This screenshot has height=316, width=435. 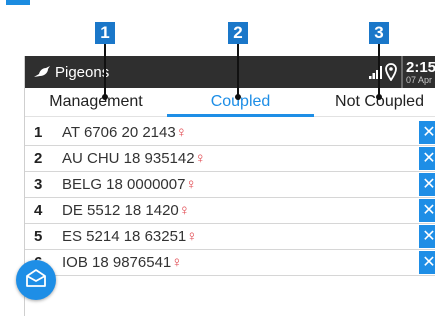 I want to click on callout-2-dot, so click(x=238, y=97).